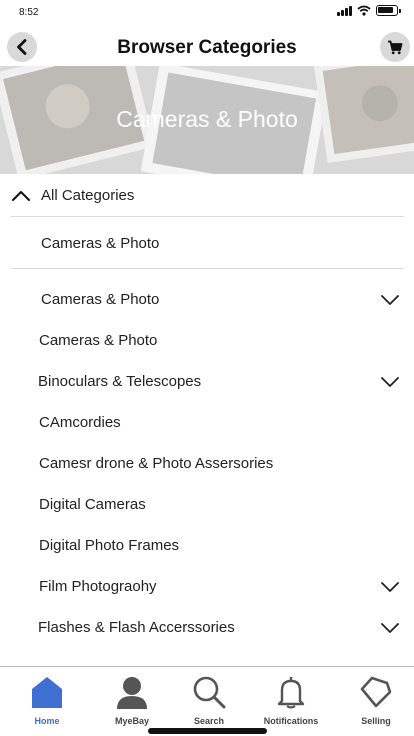 This screenshot has height=736, width=414. What do you see at coordinates (109, 545) in the screenshot?
I see `category-label: Digital Photo Frames` at bounding box center [109, 545].